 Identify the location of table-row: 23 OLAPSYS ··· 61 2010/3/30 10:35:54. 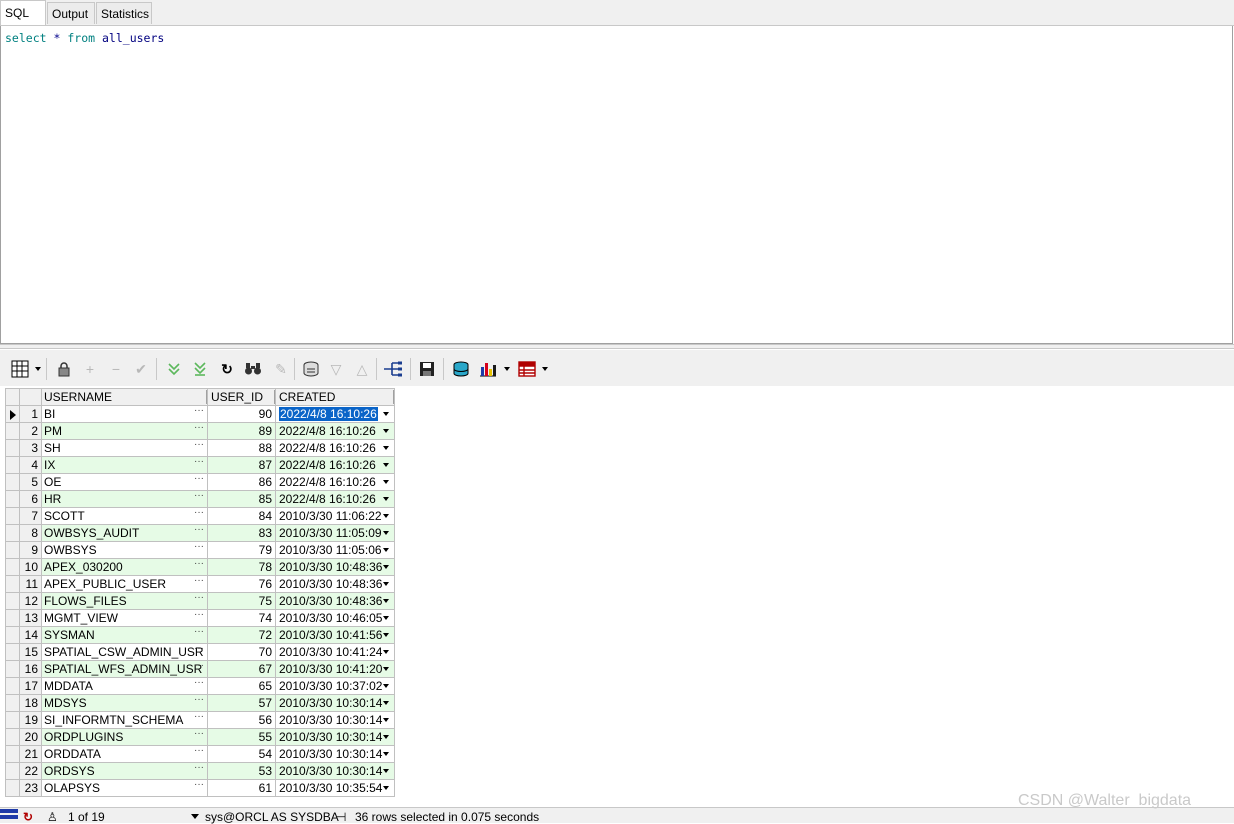
(200, 788).